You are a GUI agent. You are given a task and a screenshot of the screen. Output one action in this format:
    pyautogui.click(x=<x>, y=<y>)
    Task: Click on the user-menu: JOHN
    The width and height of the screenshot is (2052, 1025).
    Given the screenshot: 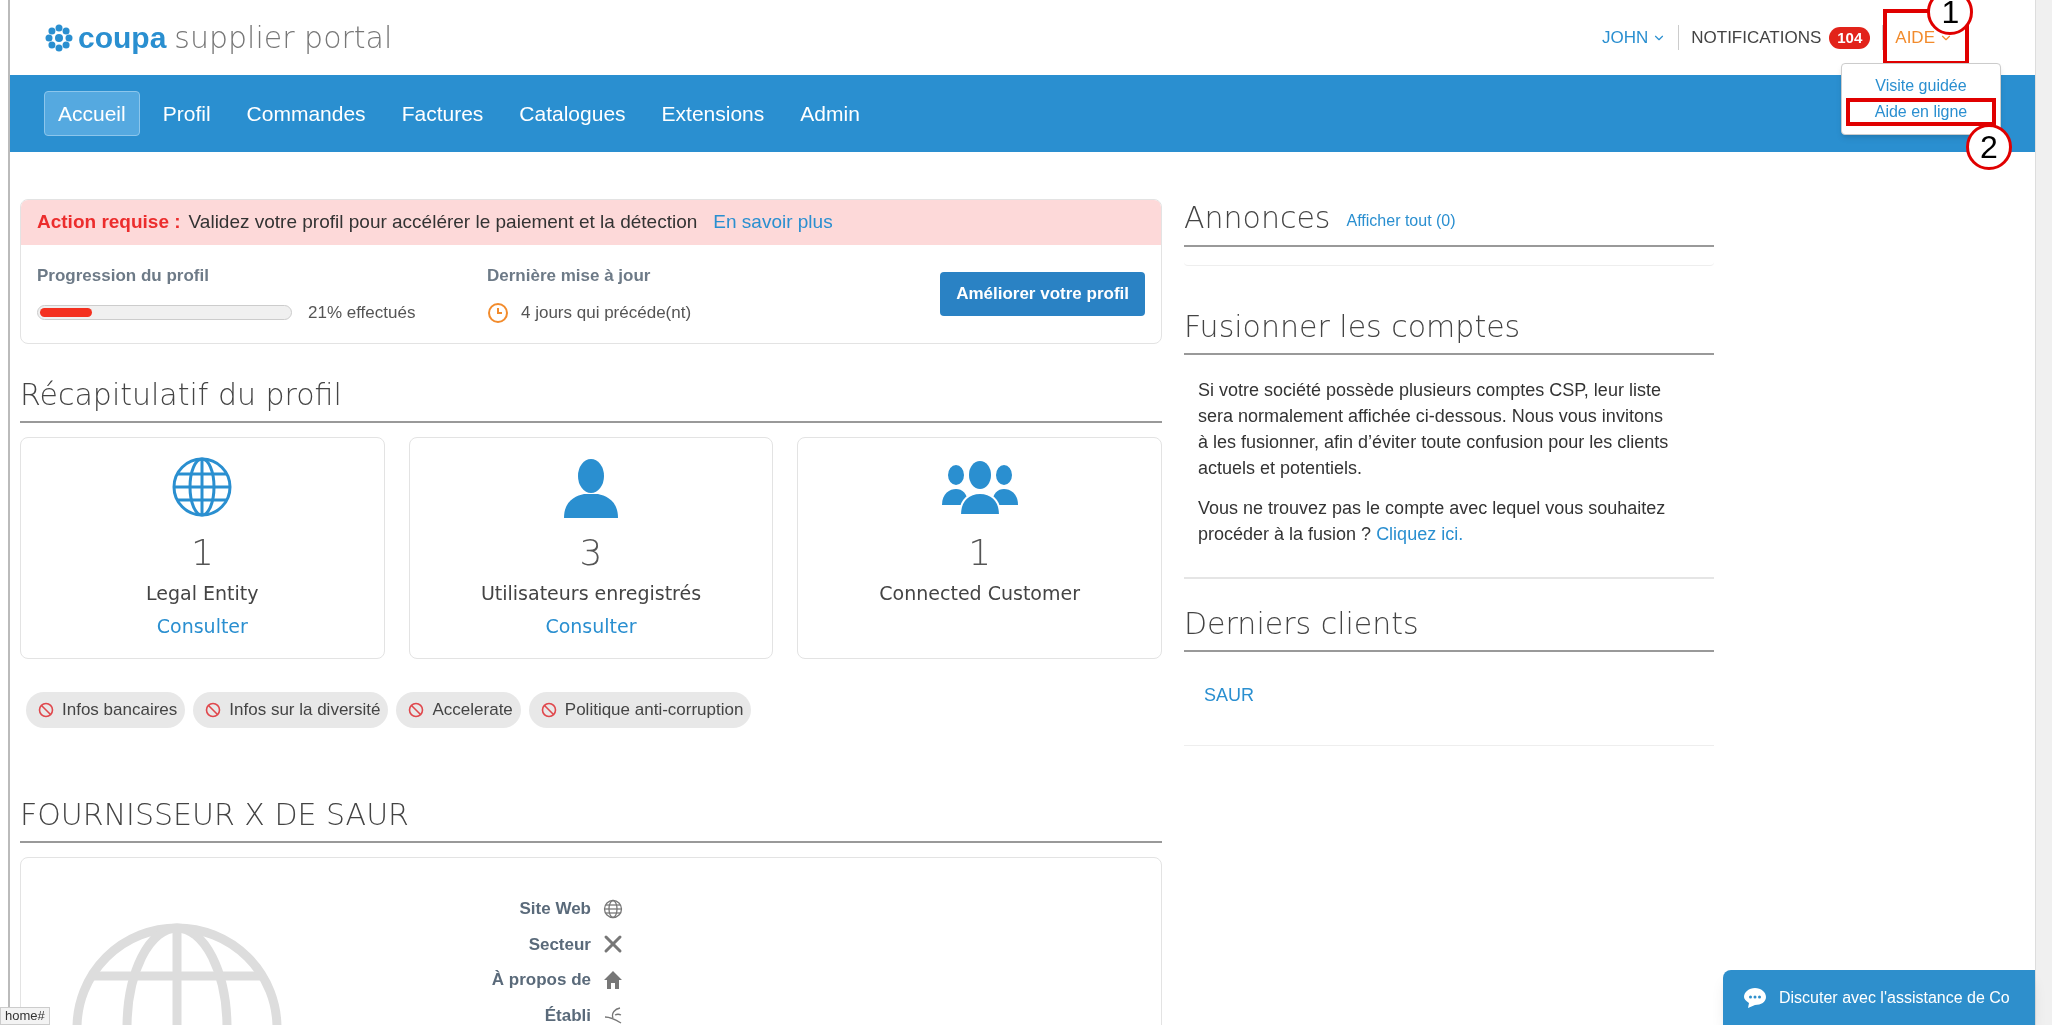 What is the action you would take?
    pyautogui.click(x=1635, y=37)
    